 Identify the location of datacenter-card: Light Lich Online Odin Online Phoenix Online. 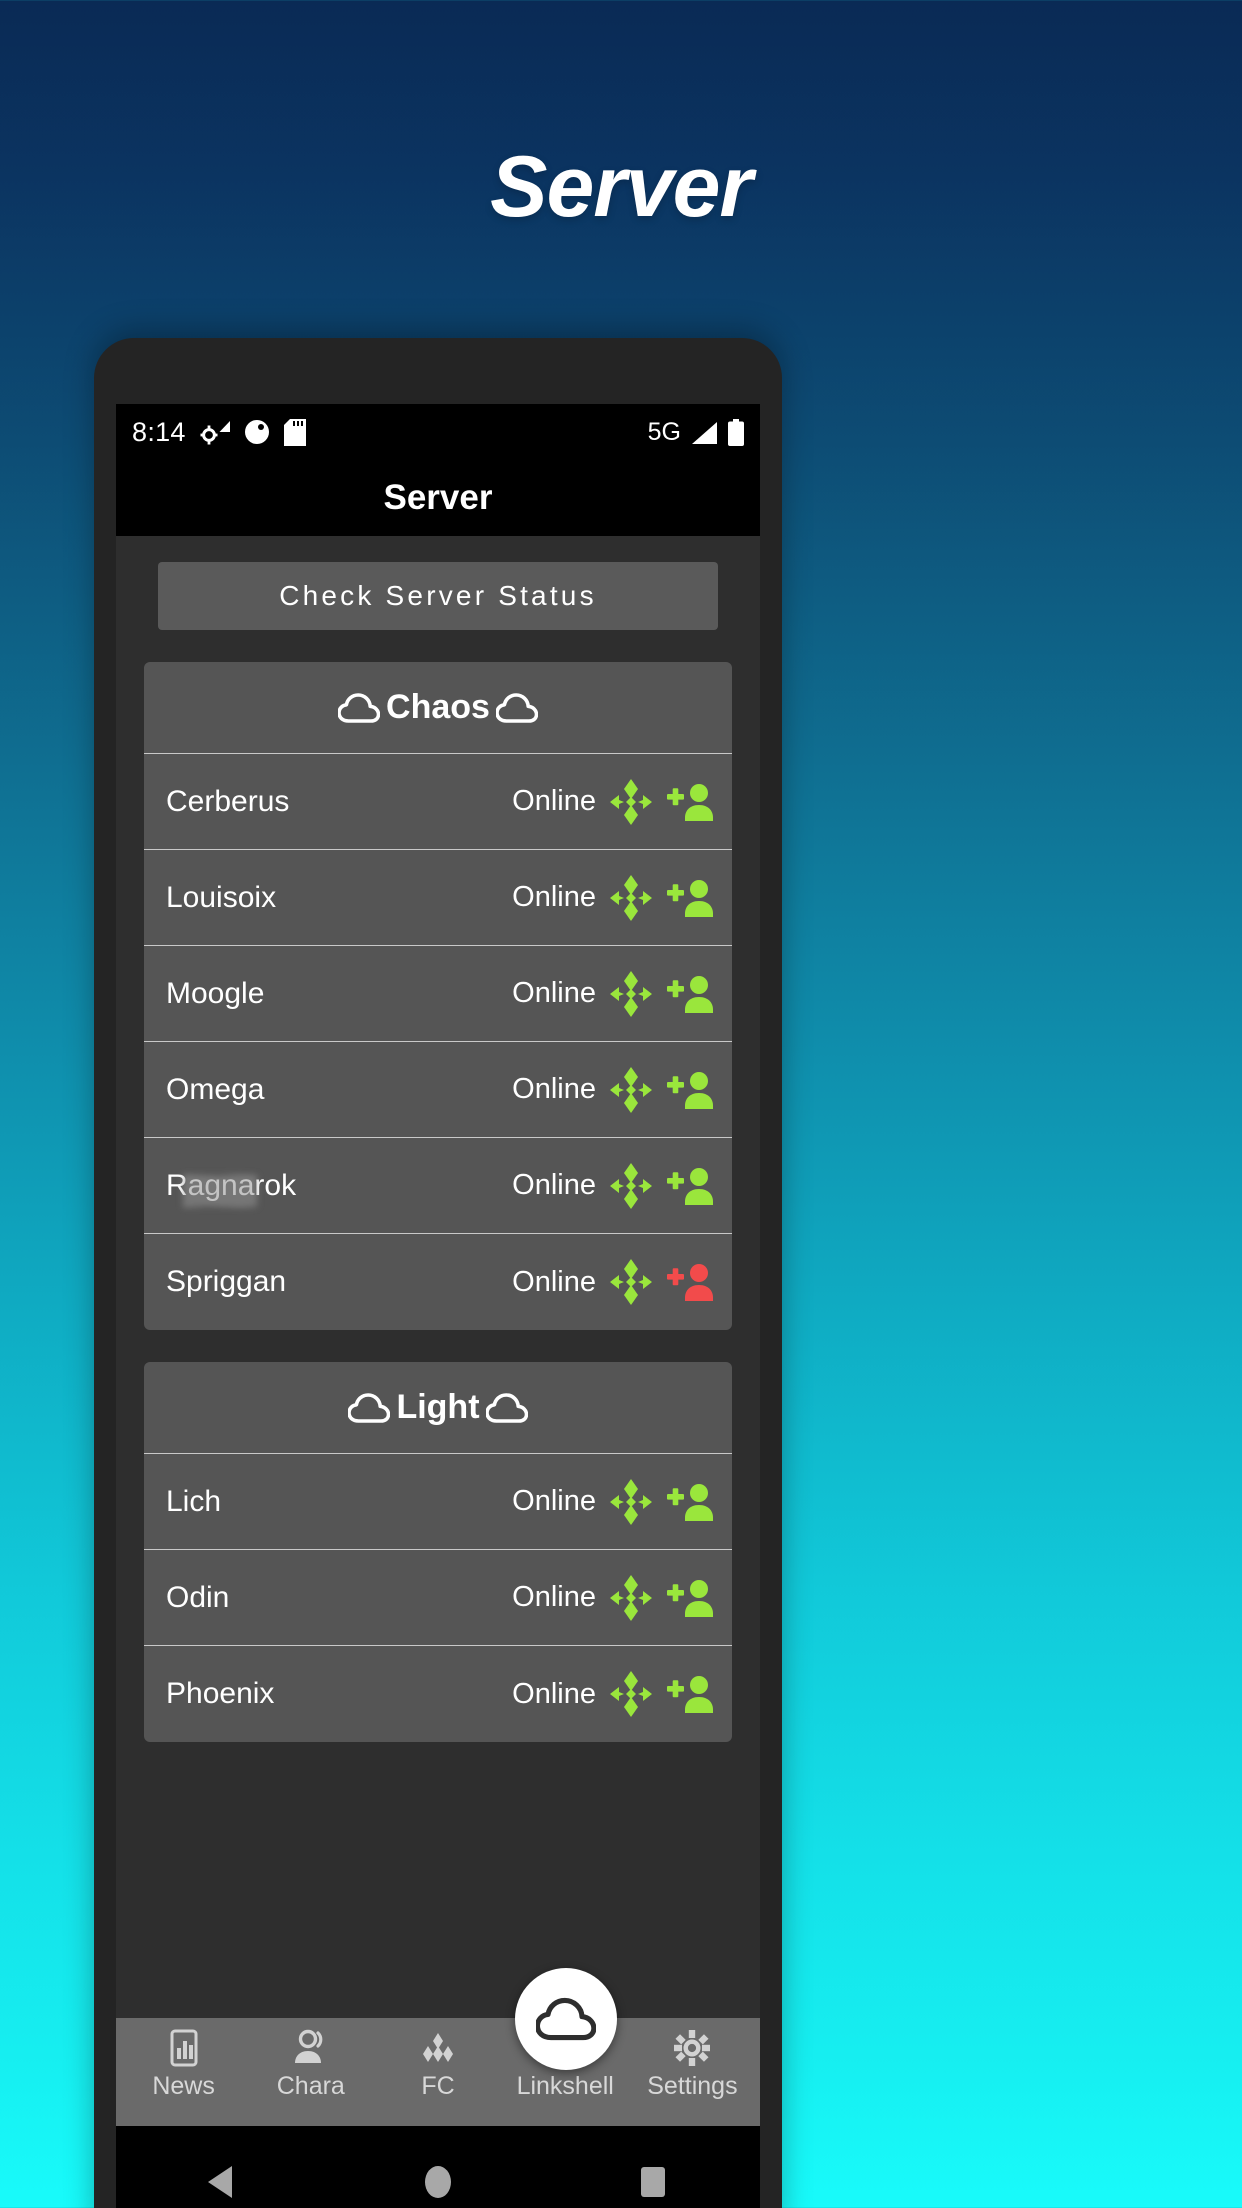
(438, 1552).